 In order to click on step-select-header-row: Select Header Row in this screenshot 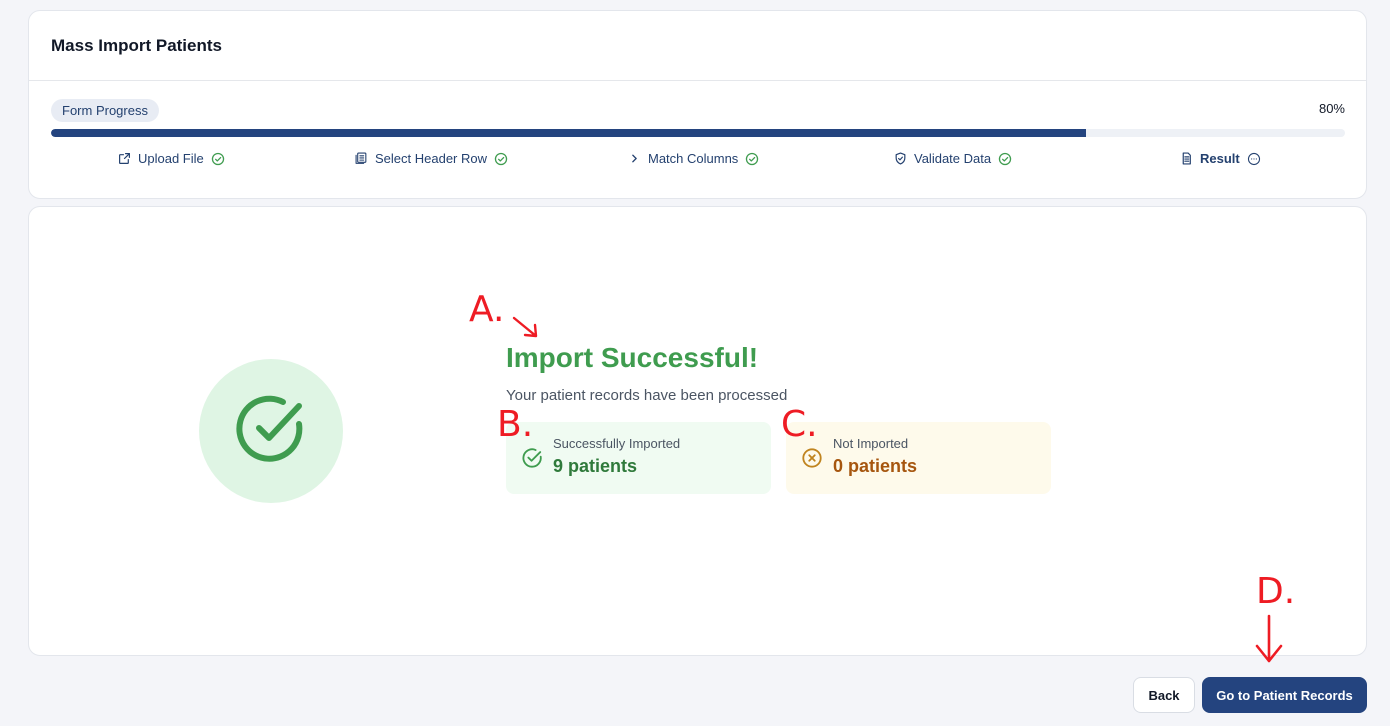, I will do `click(431, 158)`.